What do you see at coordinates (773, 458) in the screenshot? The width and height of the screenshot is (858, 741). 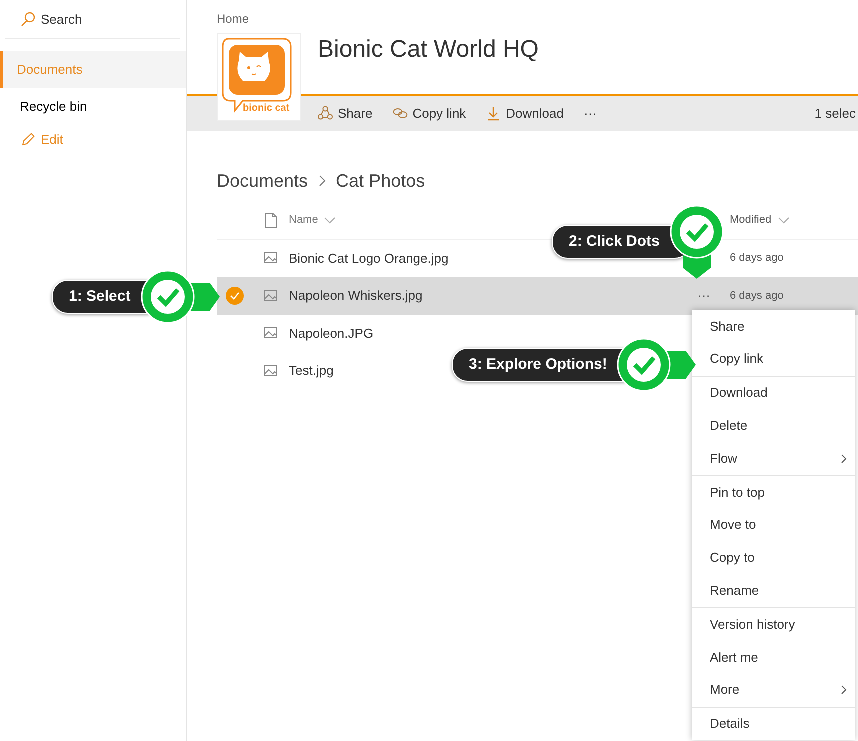 I see `menu-item: Flow` at bounding box center [773, 458].